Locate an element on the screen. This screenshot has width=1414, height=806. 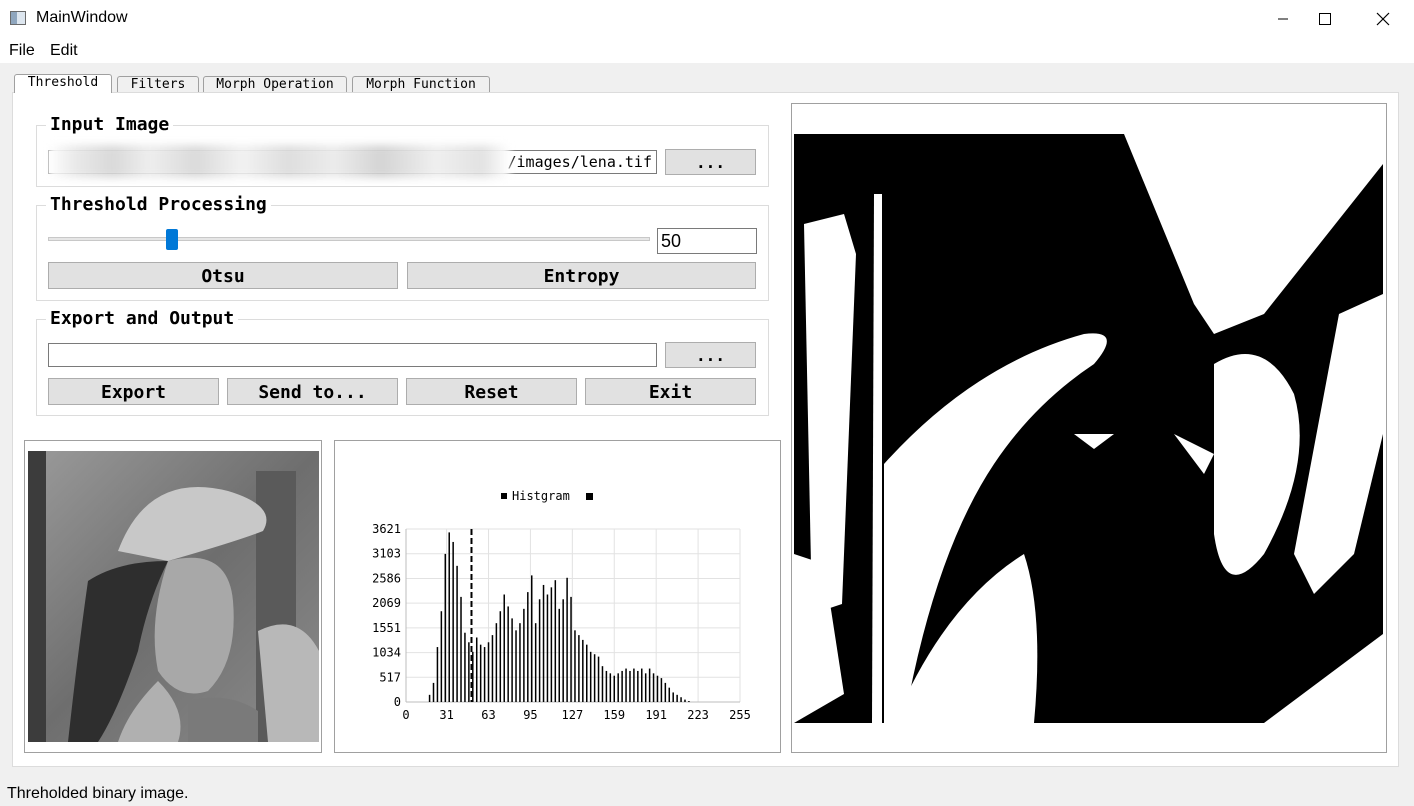
threshold-processing-title: Threshold Processing is located at coordinates (158, 204).